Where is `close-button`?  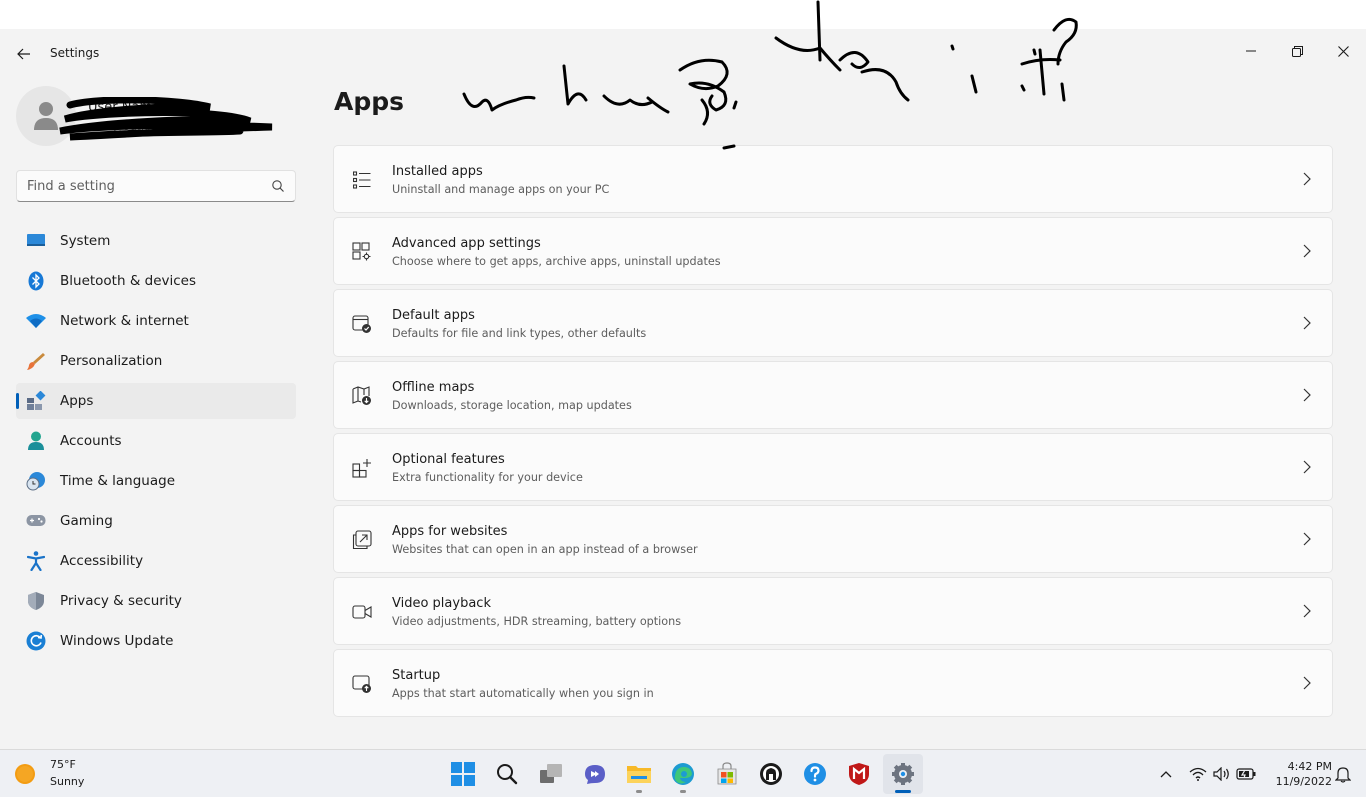
close-button is located at coordinates (1343, 51).